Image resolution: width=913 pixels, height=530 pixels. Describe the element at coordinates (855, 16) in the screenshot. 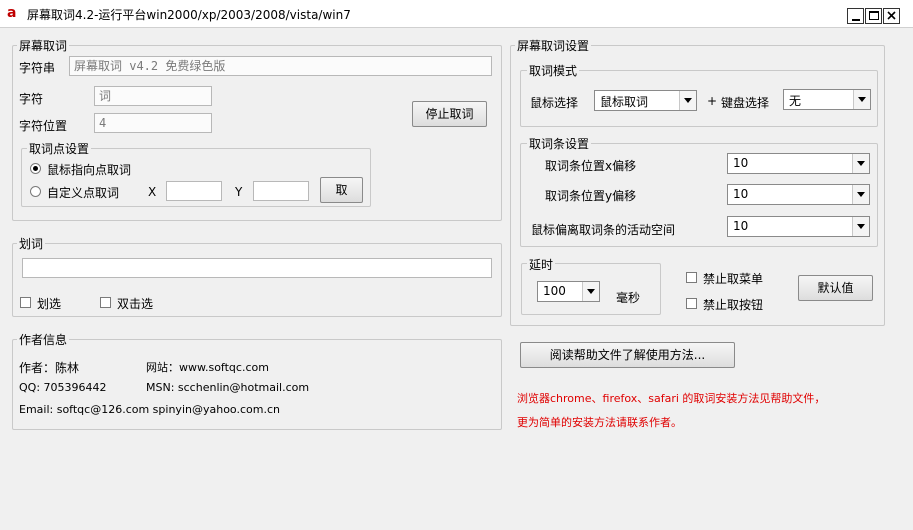

I see `minimize-button` at that location.